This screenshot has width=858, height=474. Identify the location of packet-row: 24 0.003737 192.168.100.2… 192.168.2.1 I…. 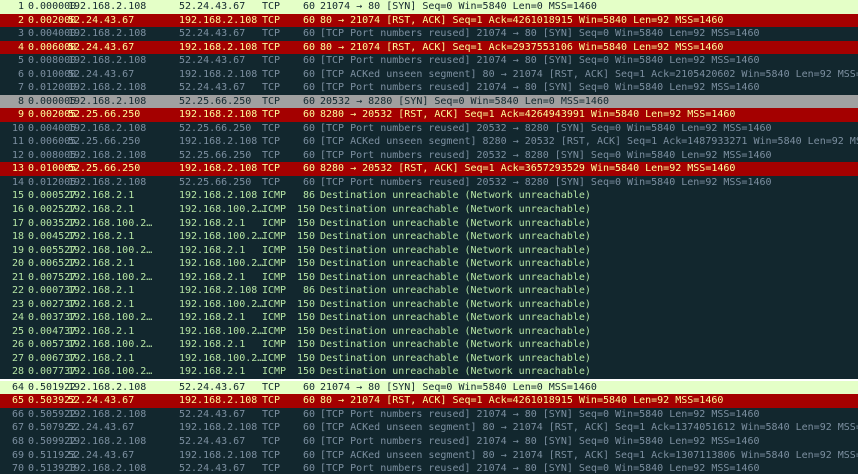
(429, 318).